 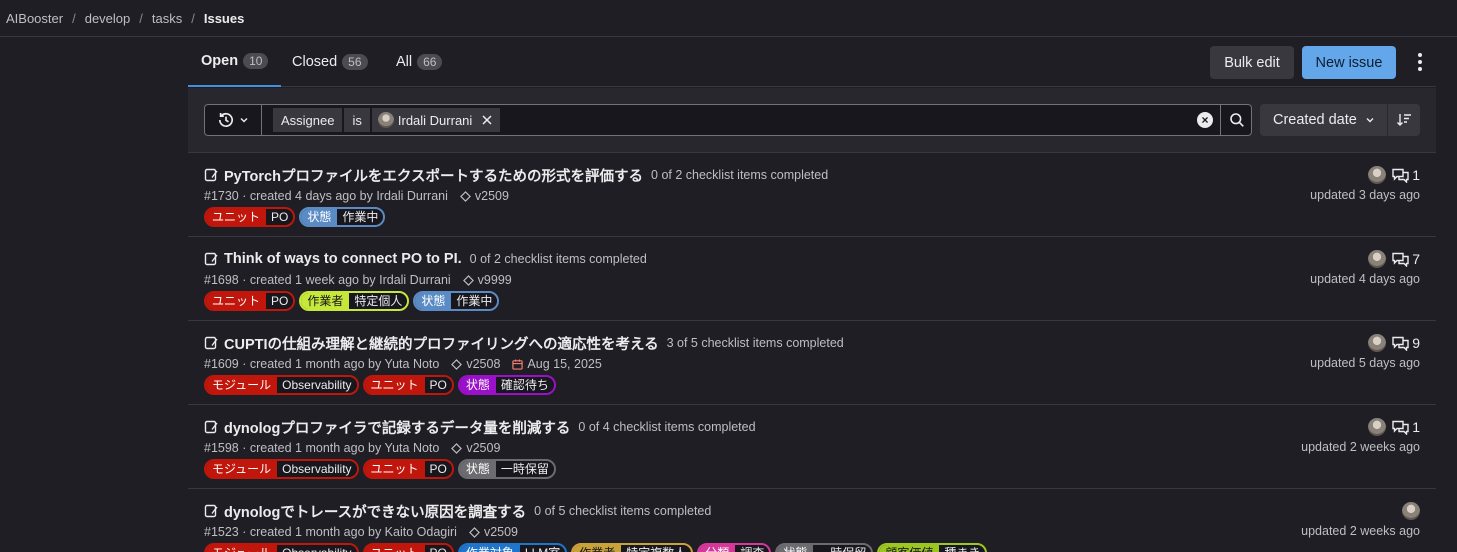 I want to click on checklist-status: 0 of 4 checklist items completed, so click(x=667, y=427).